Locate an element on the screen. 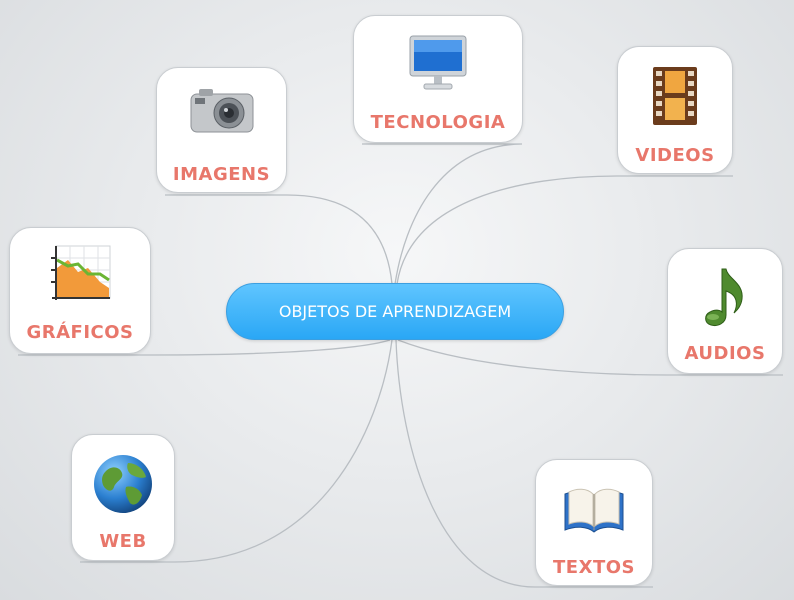 The width and height of the screenshot is (794, 600). node-videos: VIDEOS is located at coordinates (675, 110).